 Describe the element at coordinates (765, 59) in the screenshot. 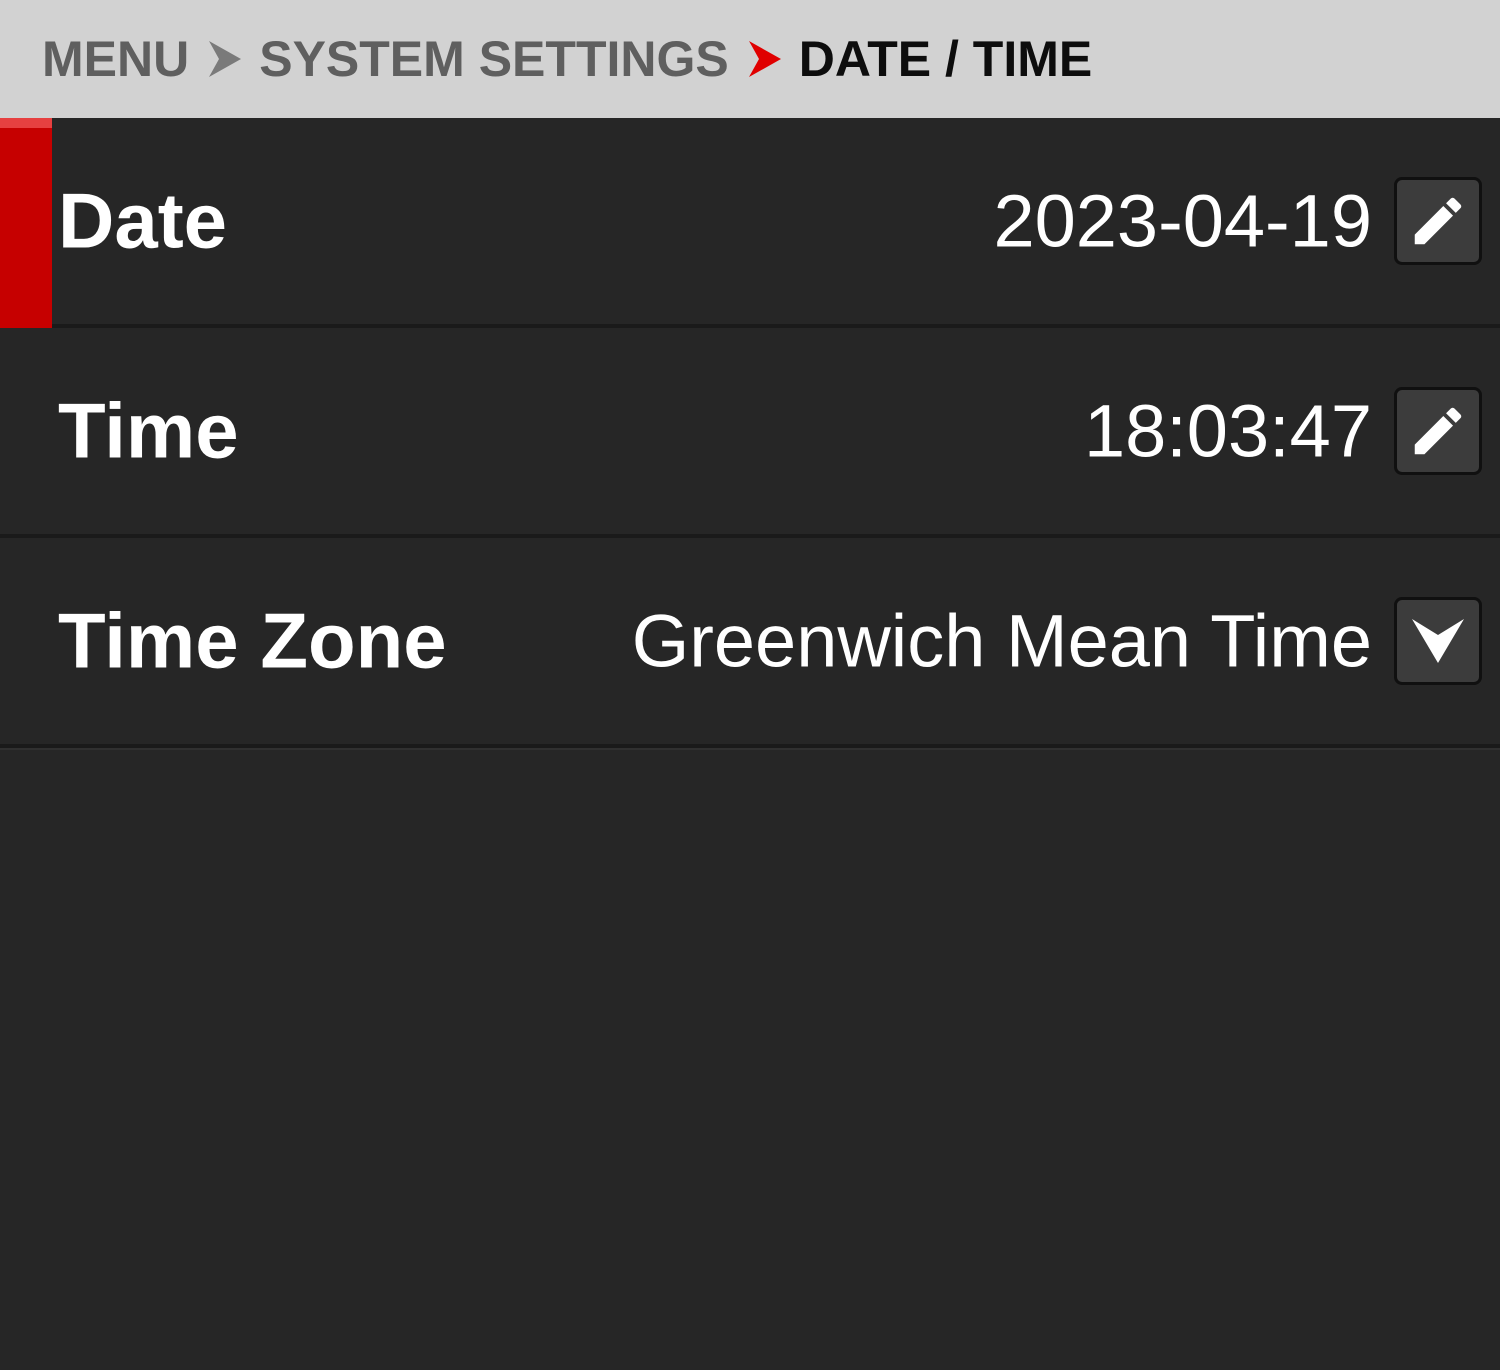

I see `breadcrumb-current-separator-icon` at that location.